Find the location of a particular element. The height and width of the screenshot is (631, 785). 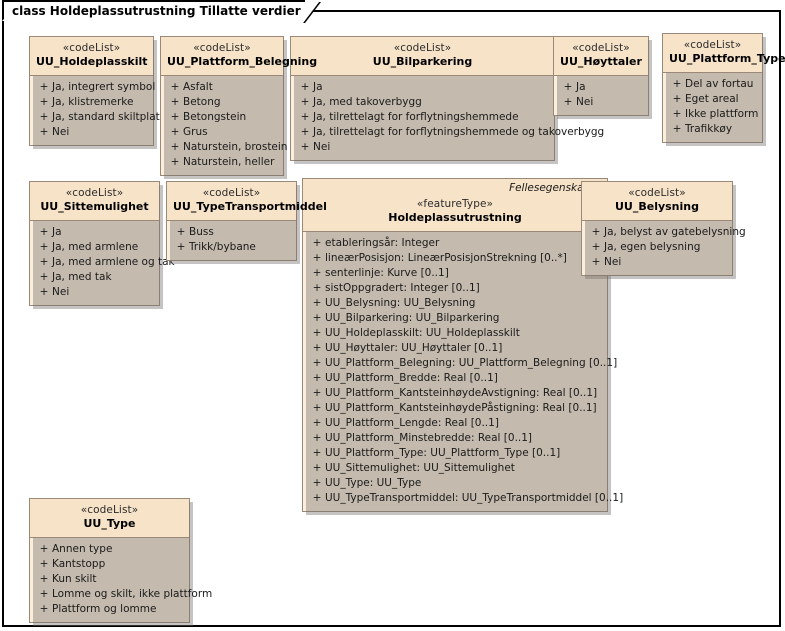

attribute-row: + sistOppgradert: Integer [0..1] is located at coordinates (455, 288).